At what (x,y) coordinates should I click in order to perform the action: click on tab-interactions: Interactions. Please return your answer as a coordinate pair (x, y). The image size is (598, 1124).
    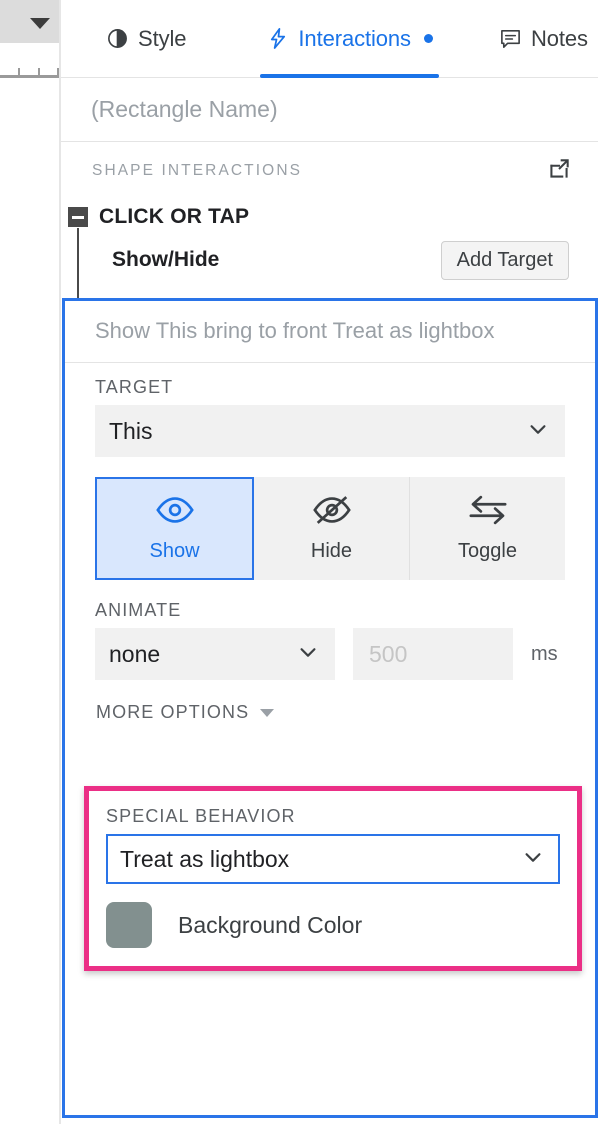
    Looking at the image, I should click on (349, 39).